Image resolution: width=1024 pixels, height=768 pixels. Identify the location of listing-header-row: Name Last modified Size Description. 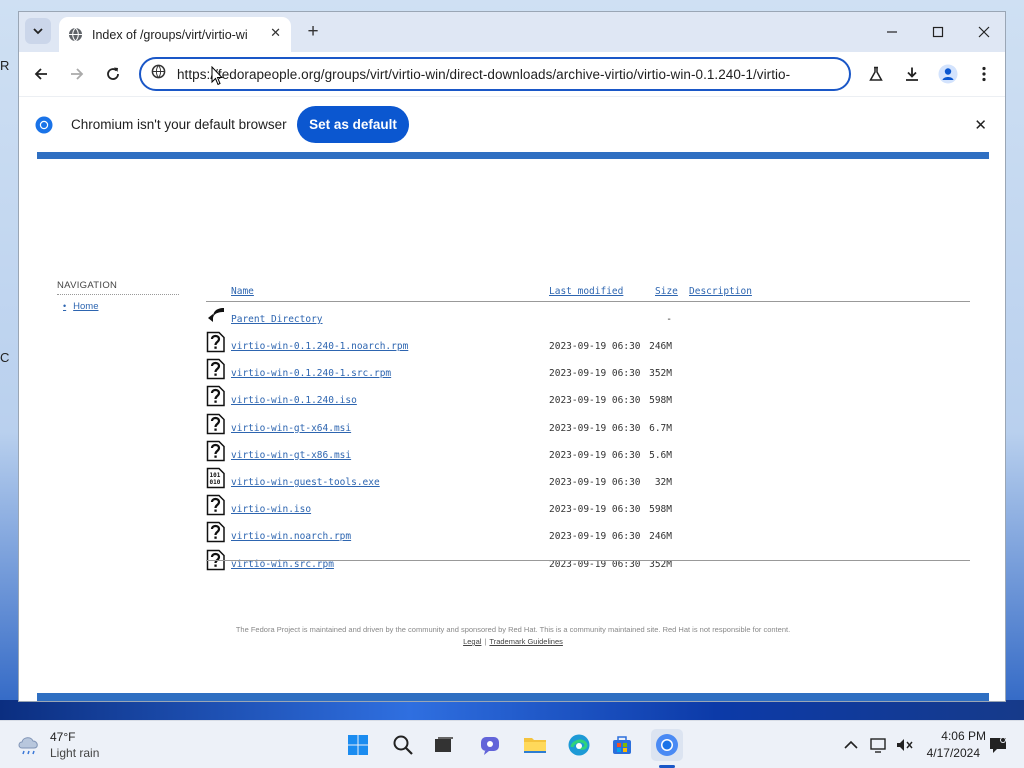
(588, 289).